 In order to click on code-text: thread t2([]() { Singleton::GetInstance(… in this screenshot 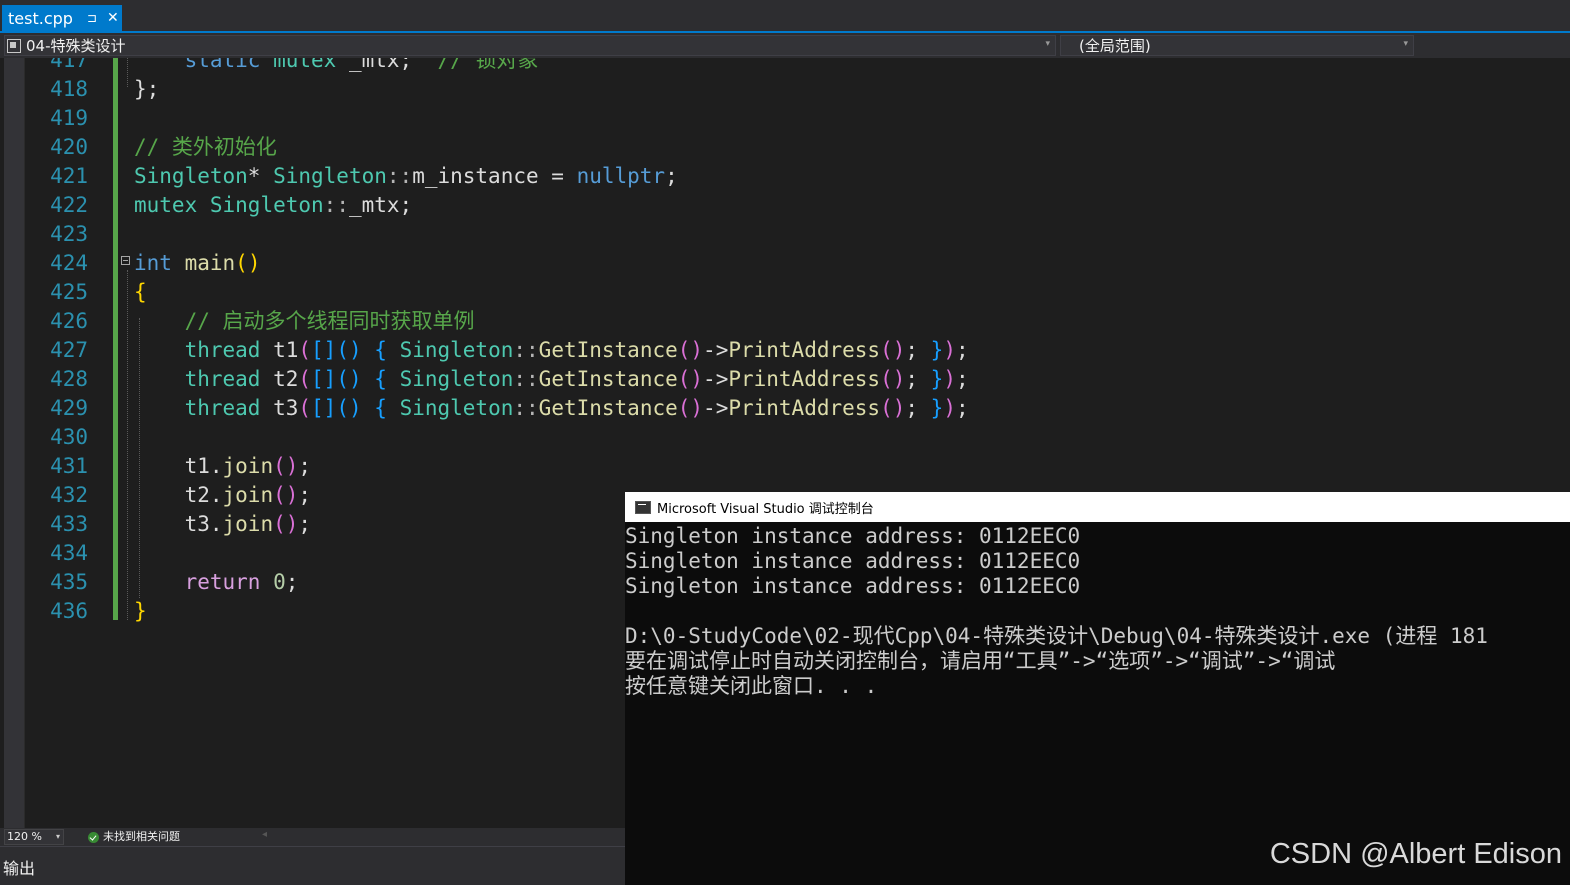, I will do `click(551, 379)`.